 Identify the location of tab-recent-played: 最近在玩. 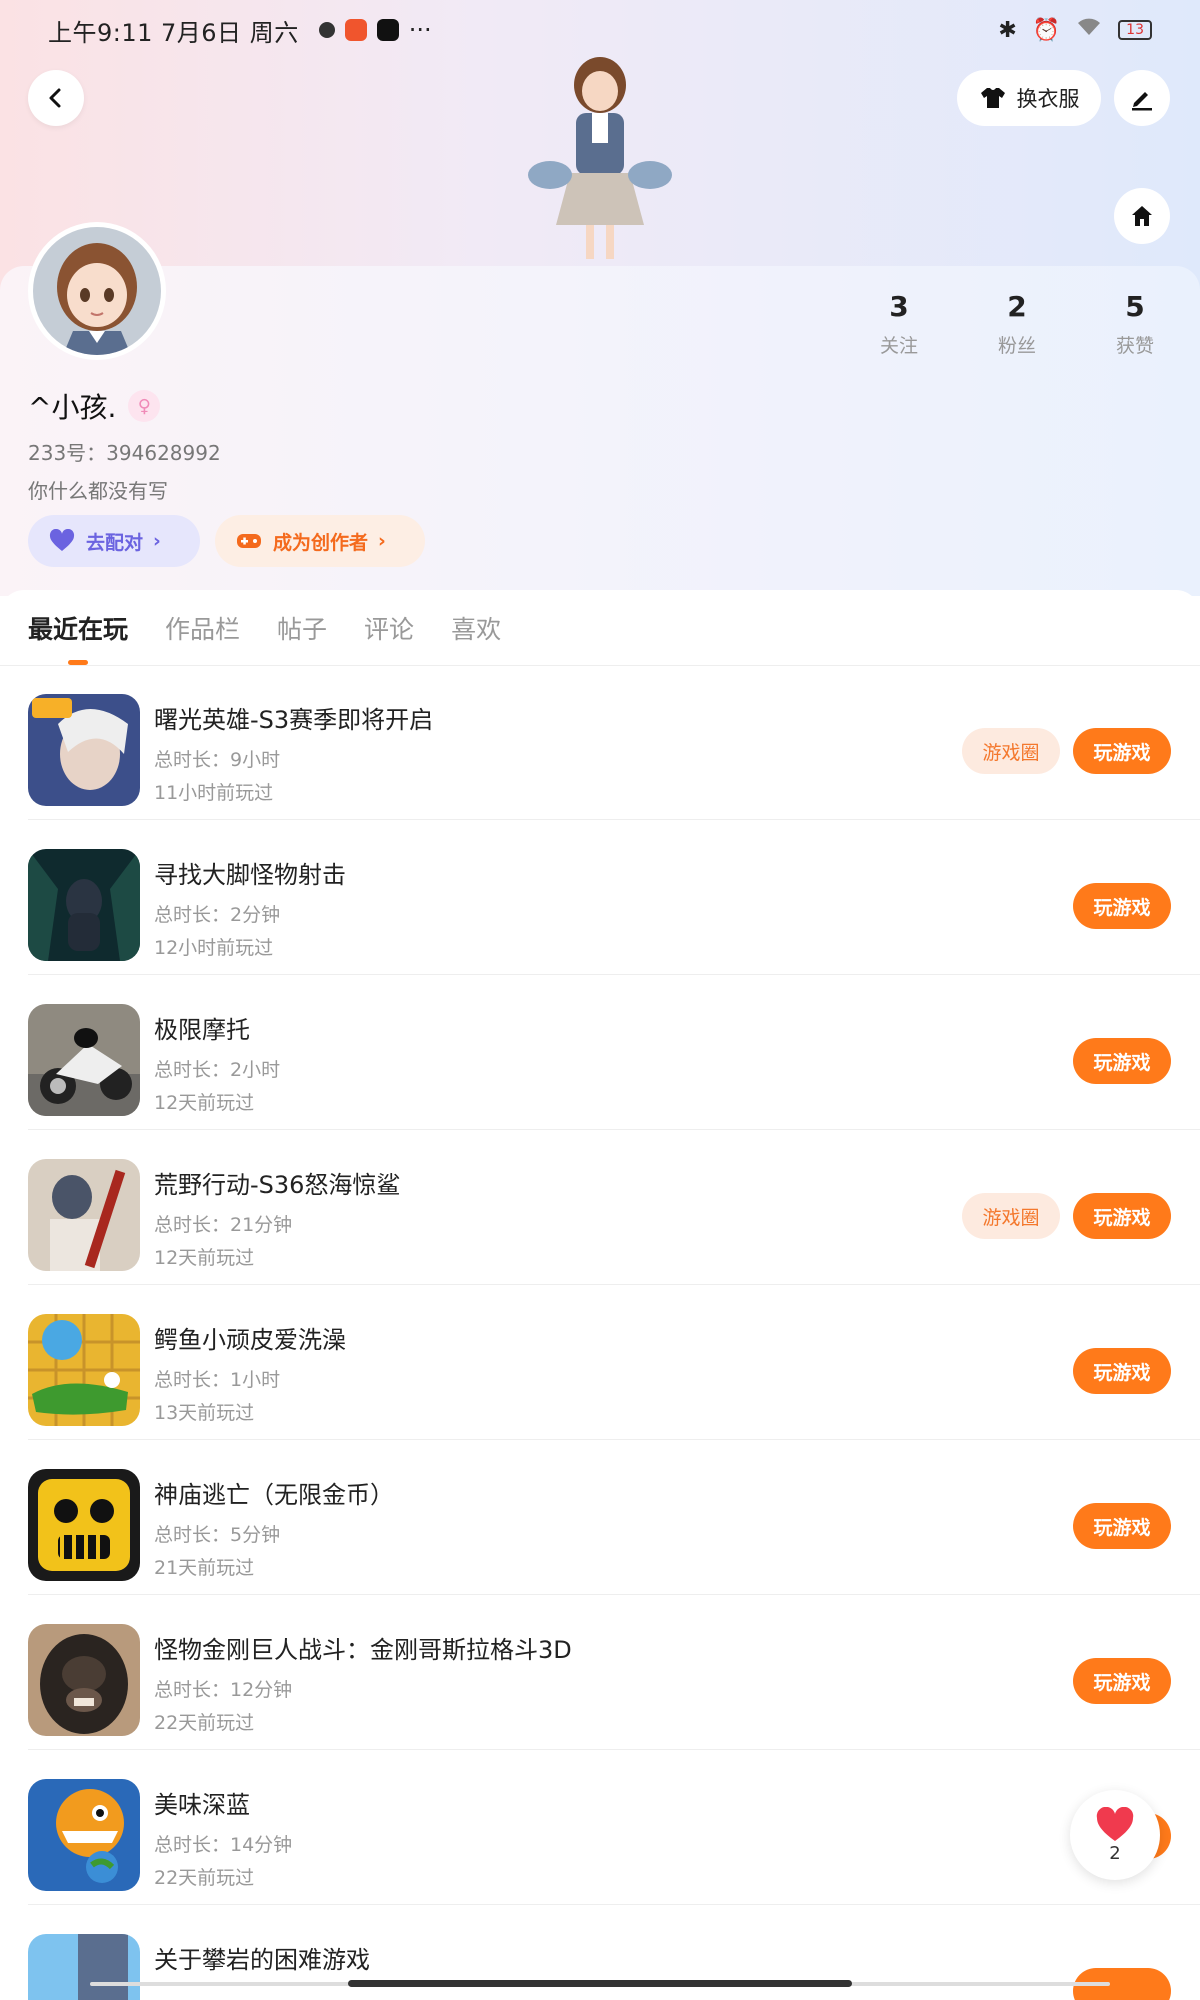
(78, 627).